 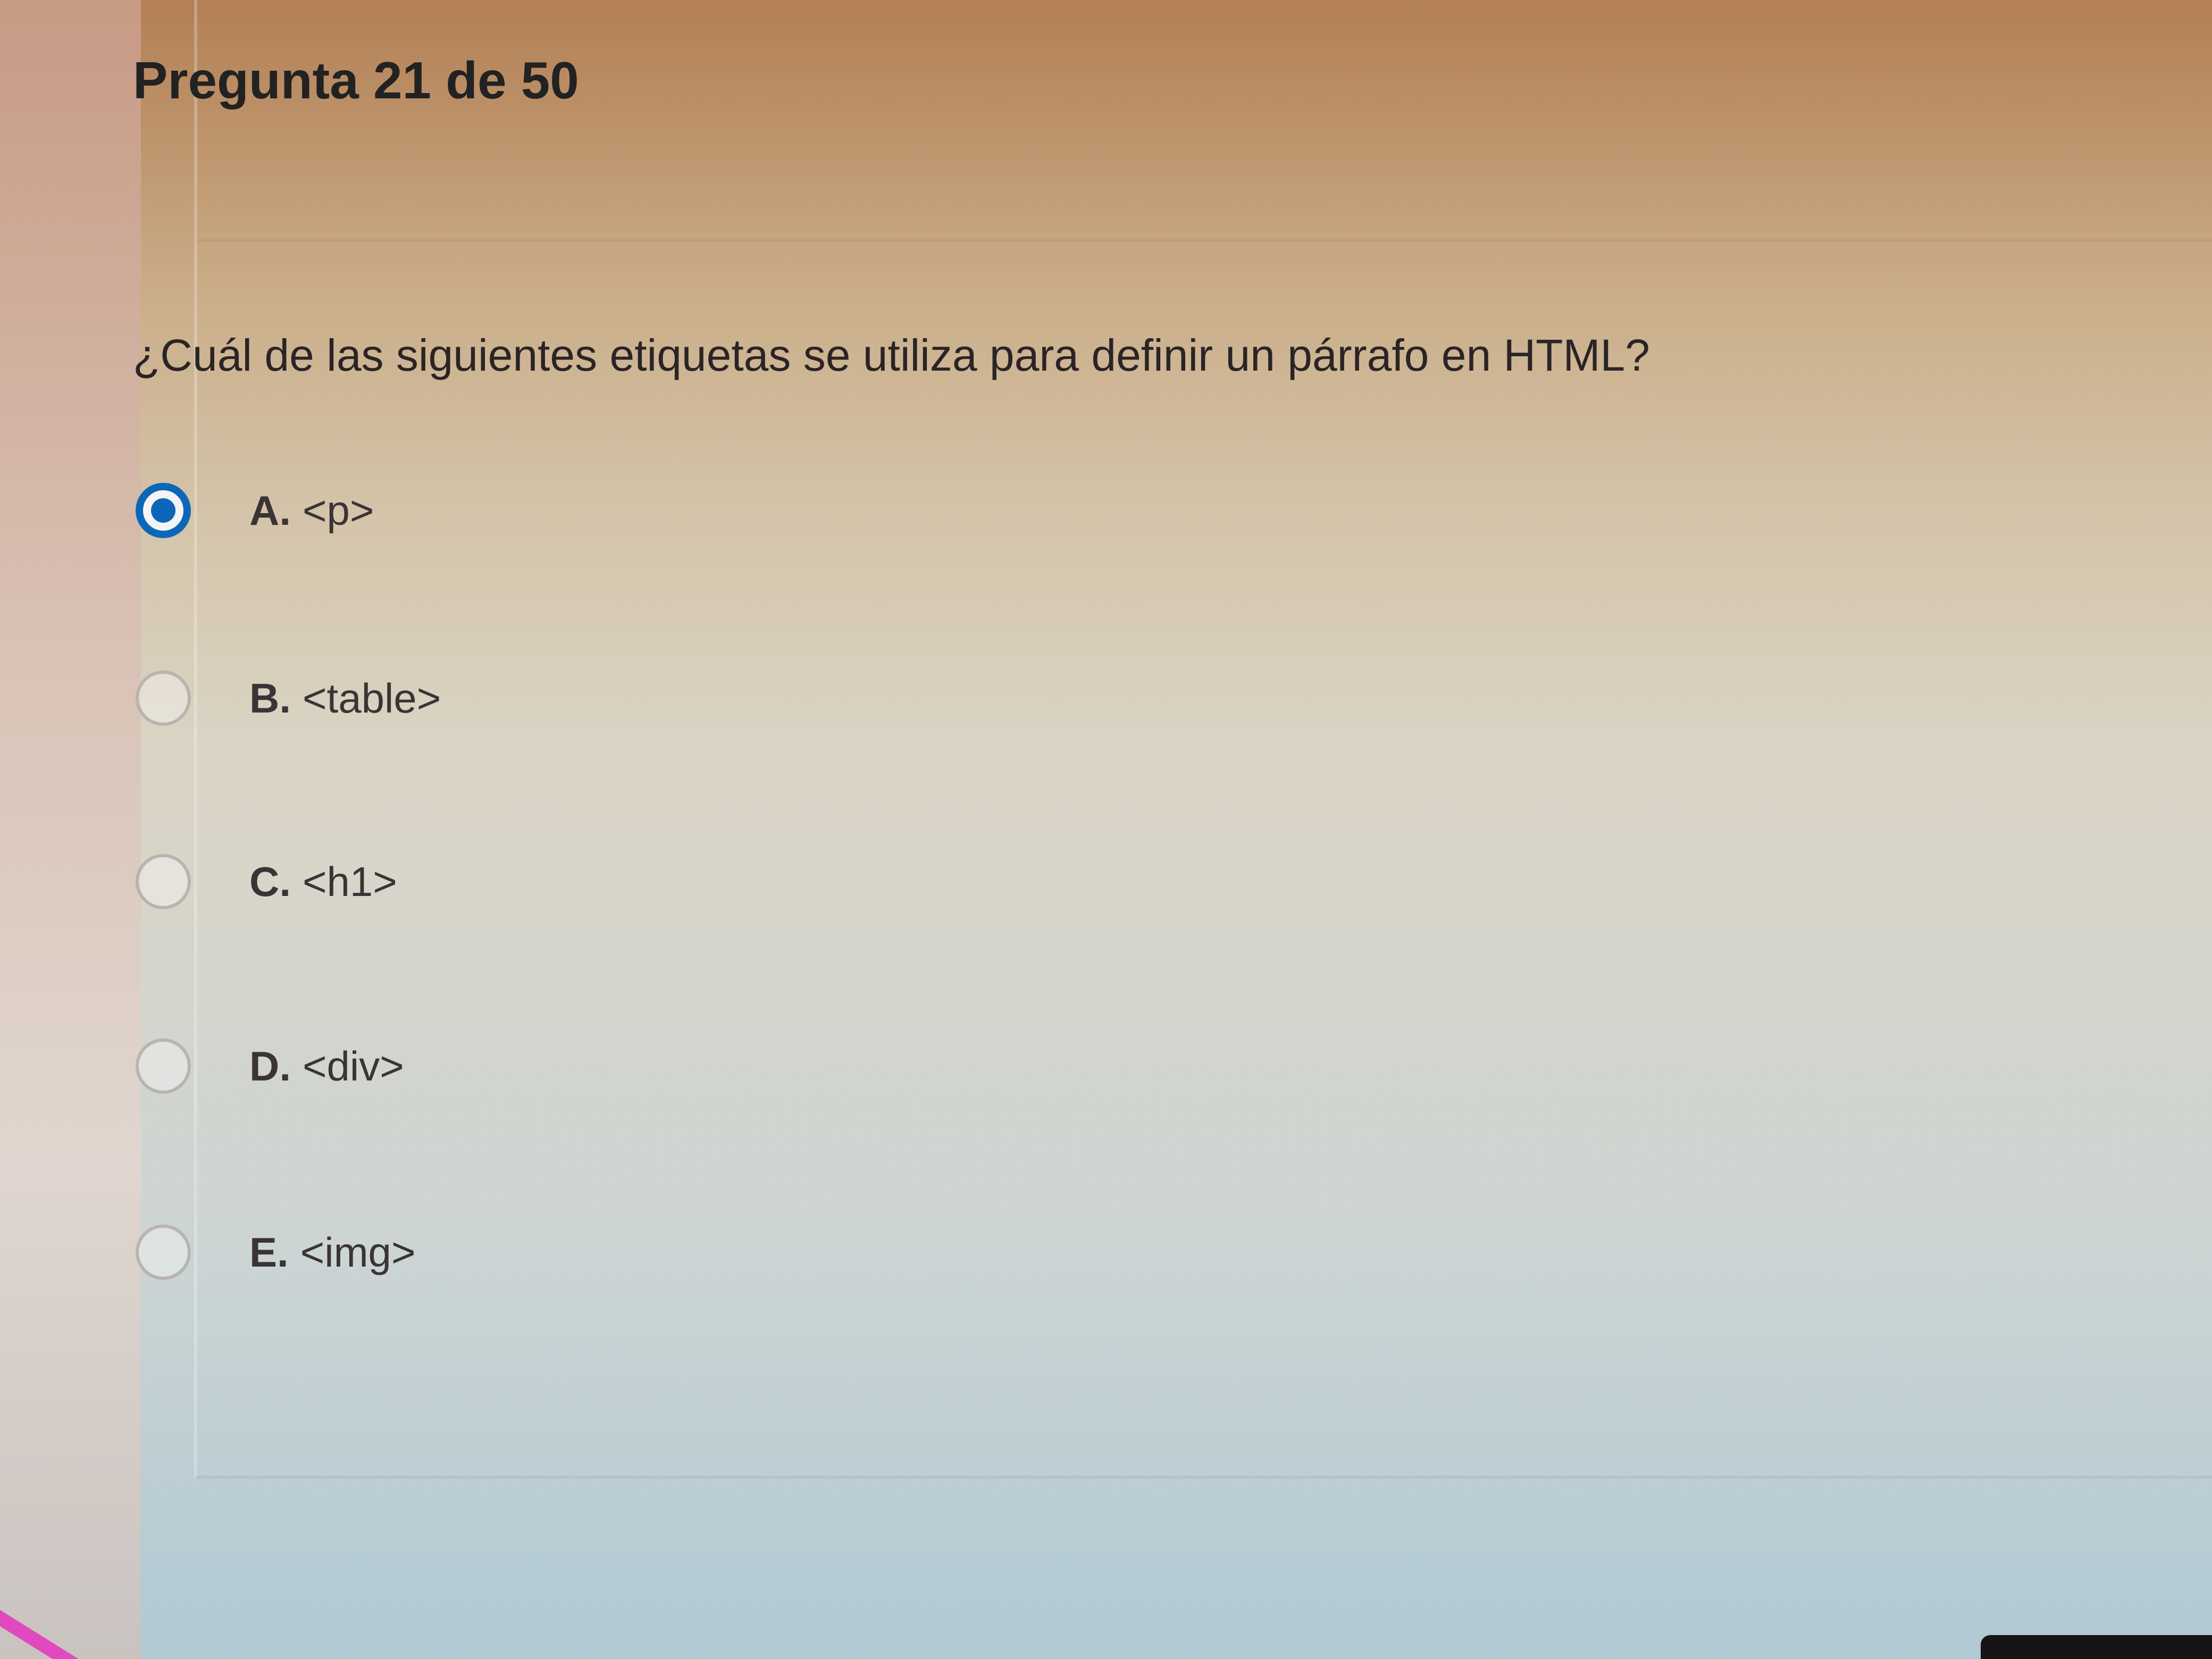 I want to click on option-c: C. <h1>, so click(x=266, y=882).